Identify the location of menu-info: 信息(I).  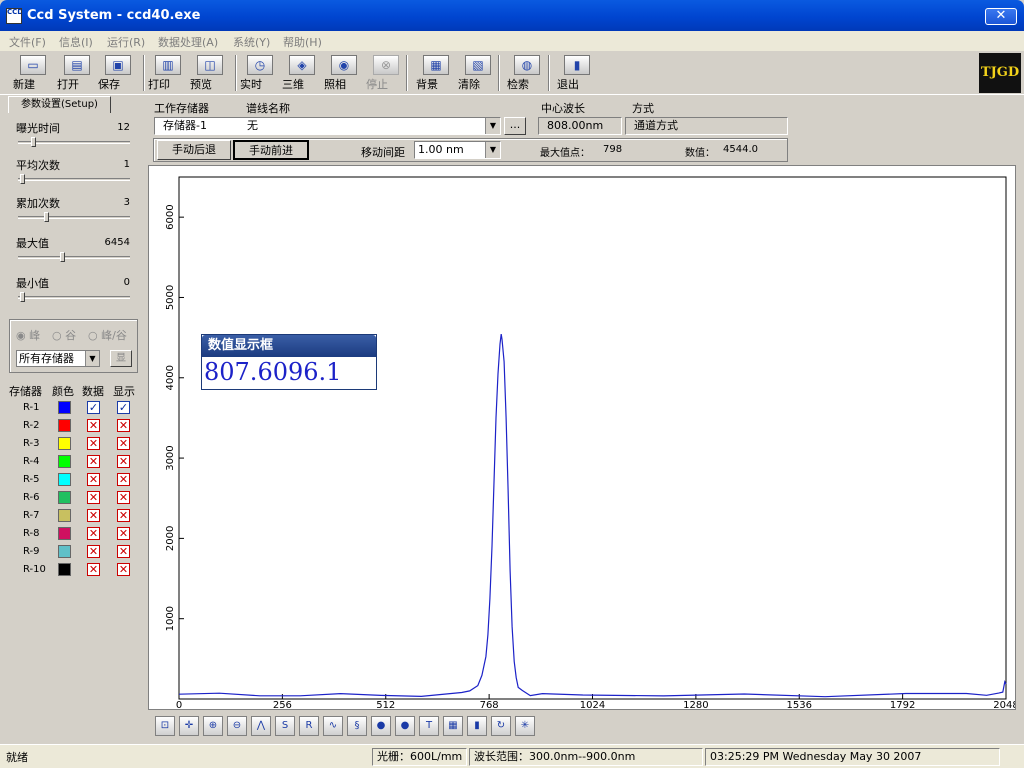
(76, 42).